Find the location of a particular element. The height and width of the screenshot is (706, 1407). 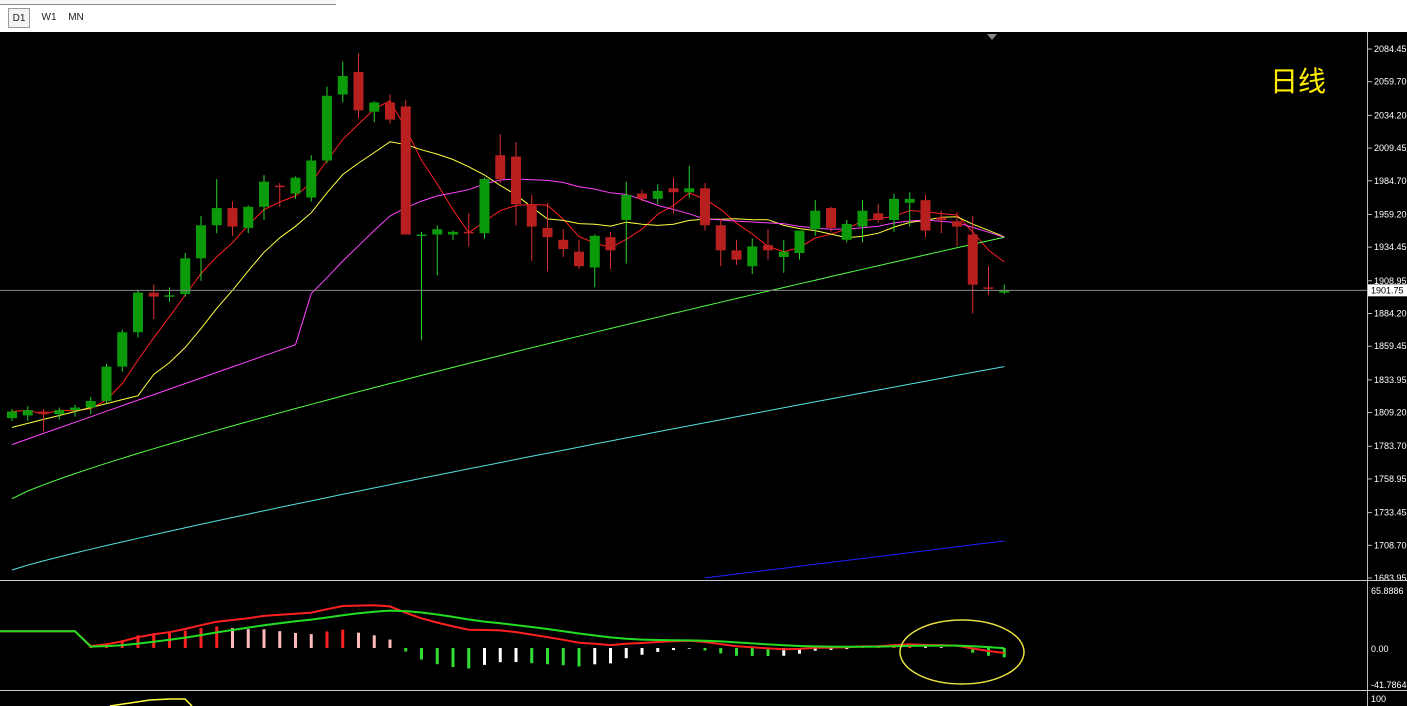

timeframe-toolbar: D1 W1 MN is located at coordinates (703, 16).